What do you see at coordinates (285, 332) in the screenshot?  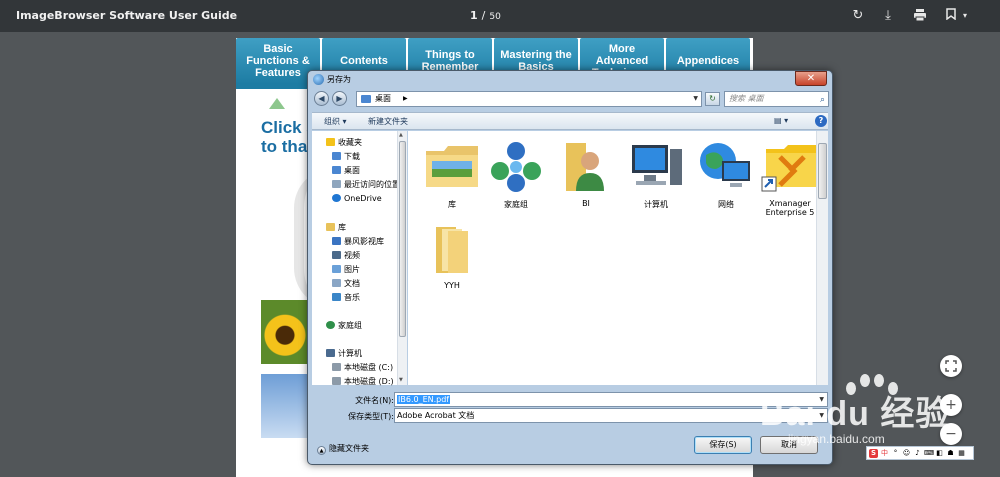 I see `sunflower-thumbnail` at bounding box center [285, 332].